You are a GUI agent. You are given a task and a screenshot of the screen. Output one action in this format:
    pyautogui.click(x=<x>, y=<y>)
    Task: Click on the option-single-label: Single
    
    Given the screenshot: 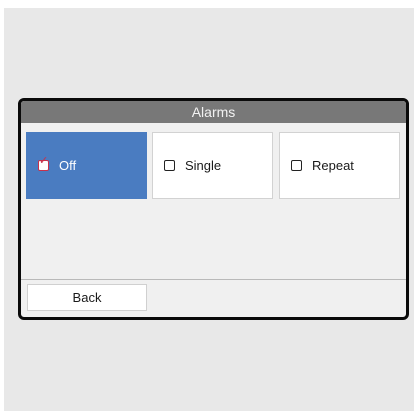 What is the action you would take?
    pyautogui.click(x=203, y=165)
    